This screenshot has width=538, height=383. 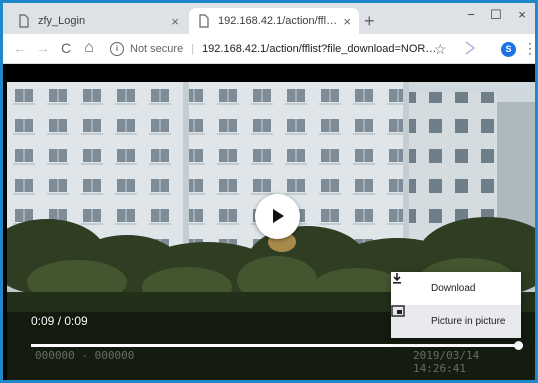 I want to click on seek-progress, so click(x=275, y=345).